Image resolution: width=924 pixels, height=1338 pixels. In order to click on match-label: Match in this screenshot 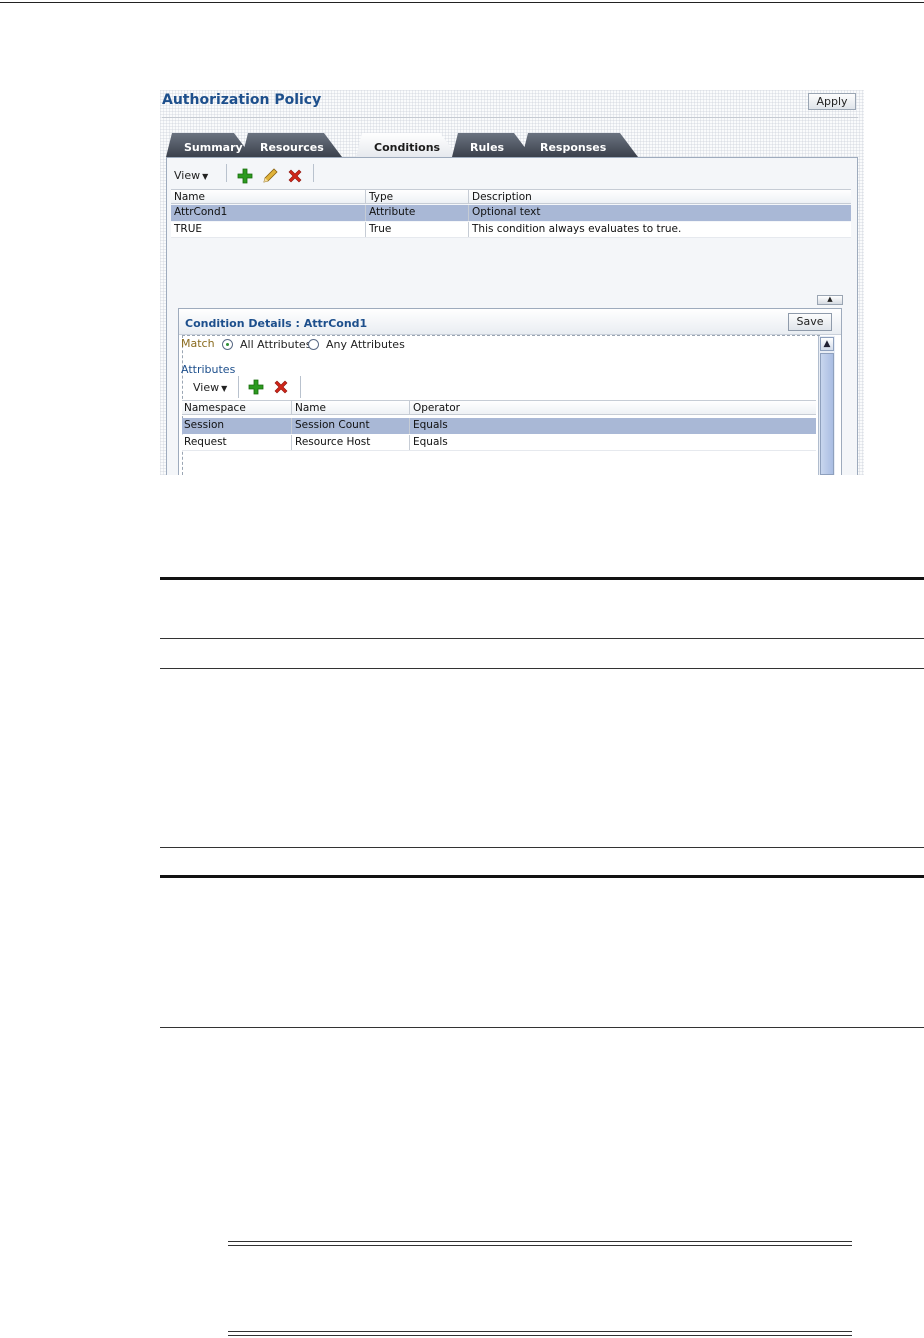, I will do `click(198, 343)`.